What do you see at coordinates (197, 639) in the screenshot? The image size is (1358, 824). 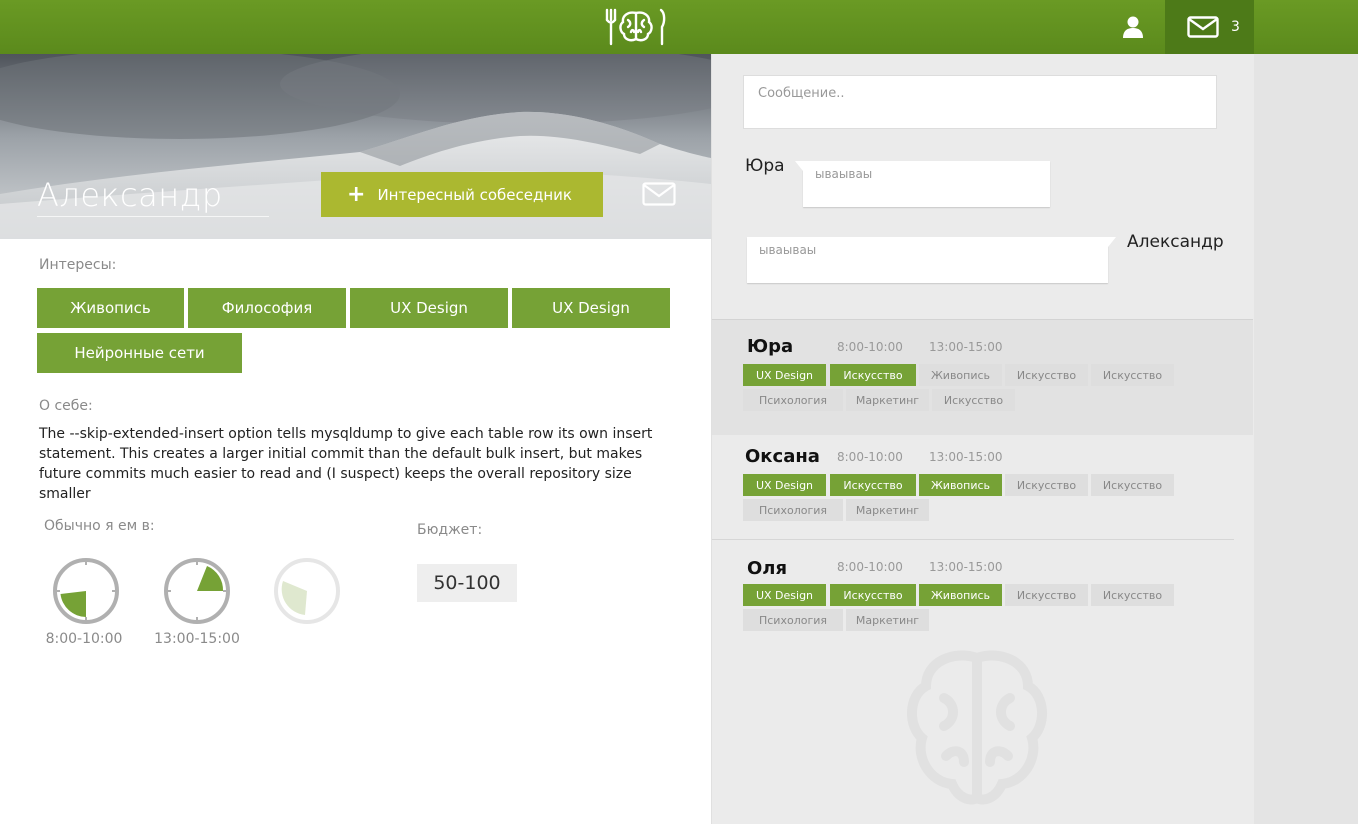 I see `eat-time-label: 13:00-15:00` at bounding box center [197, 639].